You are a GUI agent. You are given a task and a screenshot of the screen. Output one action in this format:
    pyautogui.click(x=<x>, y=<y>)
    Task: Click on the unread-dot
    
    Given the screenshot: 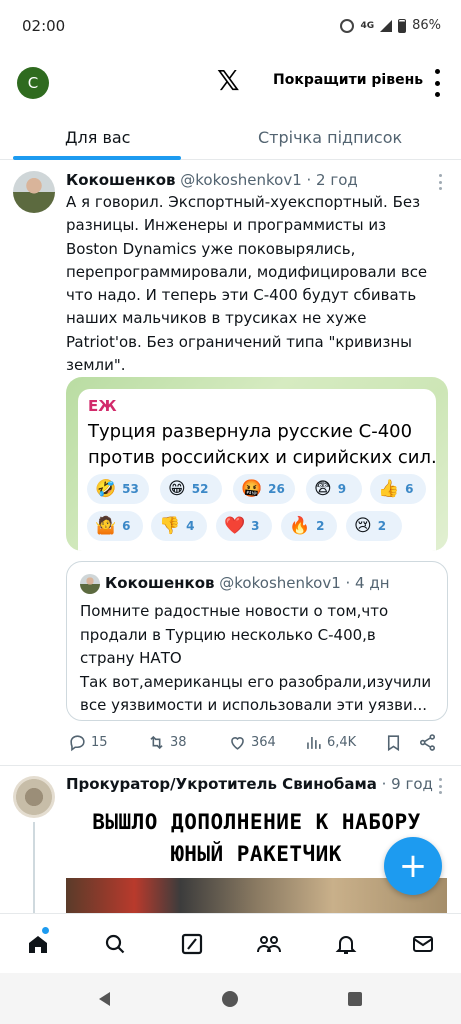 What is the action you would take?
    pyautogui.click(x=45, y=930)
    